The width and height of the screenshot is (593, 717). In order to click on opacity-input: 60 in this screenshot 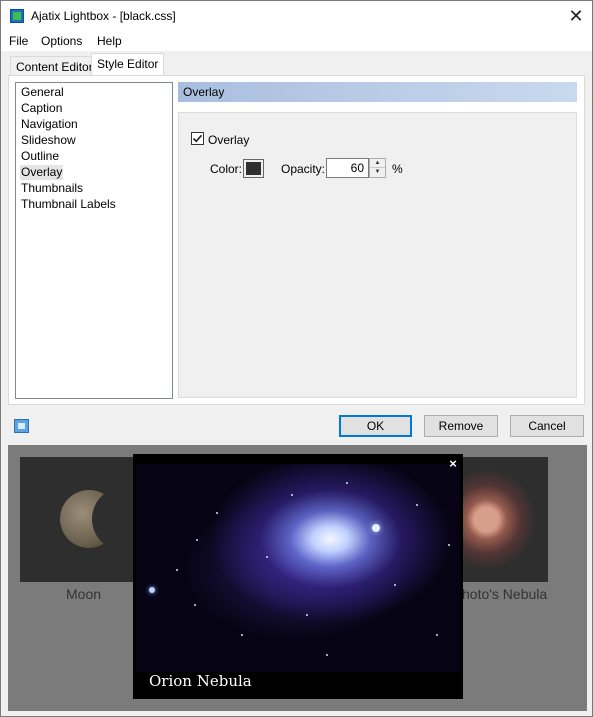, I will do `click(347, 168)`.